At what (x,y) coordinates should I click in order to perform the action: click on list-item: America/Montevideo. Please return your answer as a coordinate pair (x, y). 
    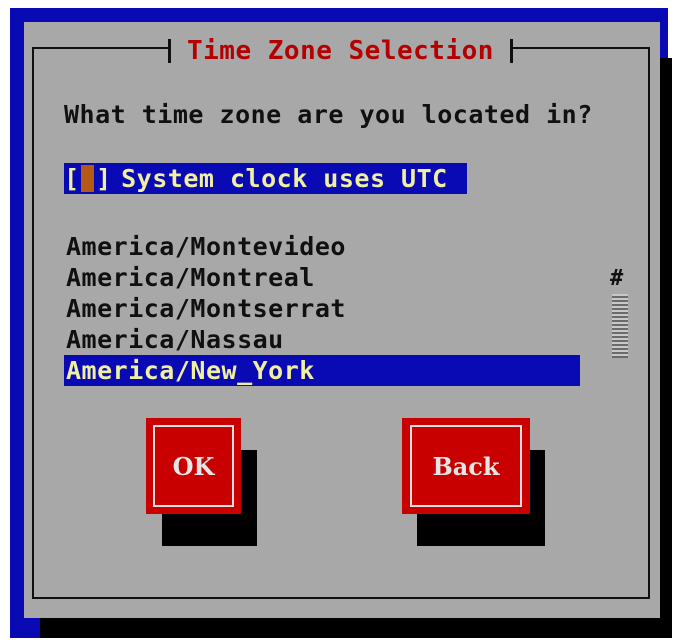
    Looking at the image, I should click on (322, 246).